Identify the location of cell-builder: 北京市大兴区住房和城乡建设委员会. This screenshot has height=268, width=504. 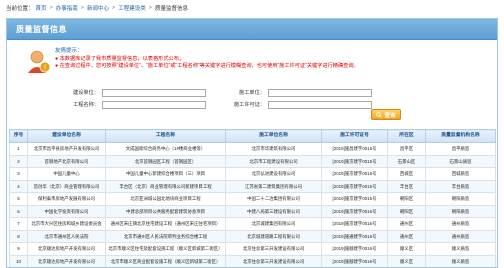
(66, 224).